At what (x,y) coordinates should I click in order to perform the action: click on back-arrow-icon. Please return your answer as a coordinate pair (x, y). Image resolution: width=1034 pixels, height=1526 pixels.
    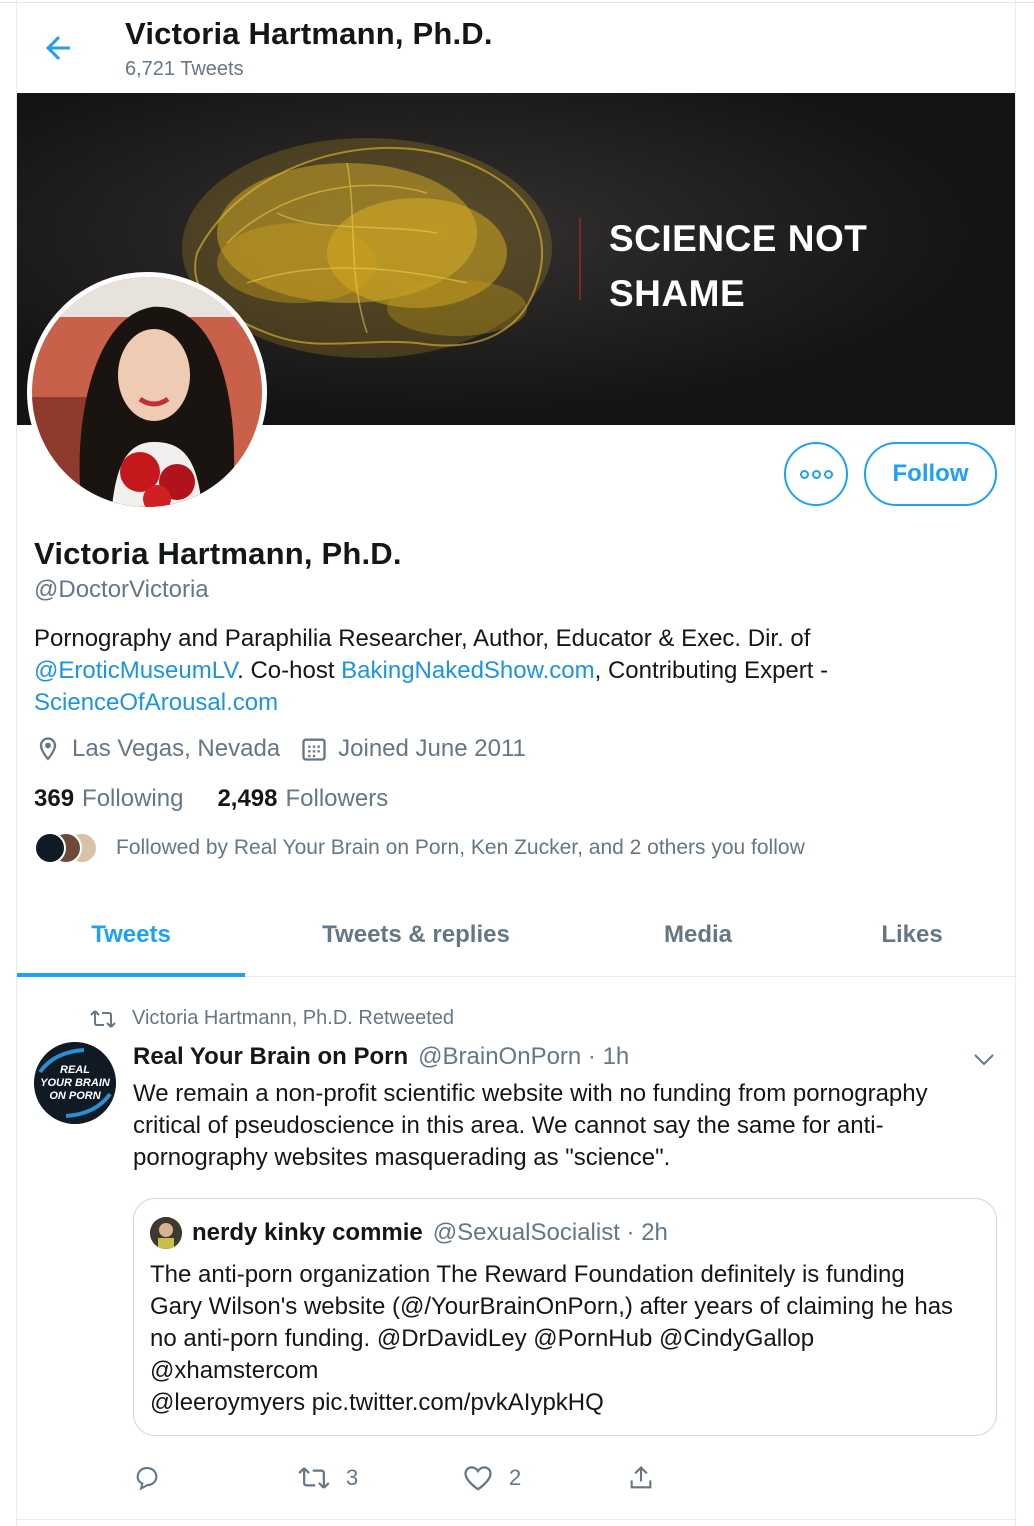
    Looking at the image, I should click on (60, 48).